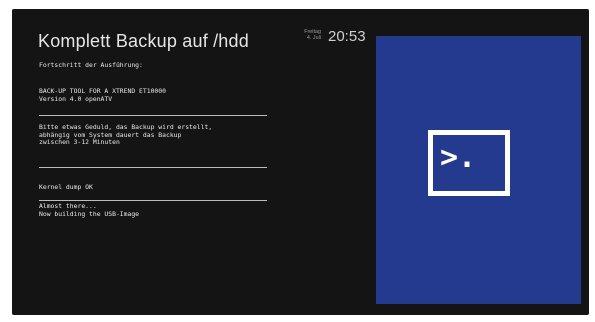 This screenshot has height=322, width=595. I want to click on wait-line-3: zwischen 3-12 Minuten, so click(79, 142).